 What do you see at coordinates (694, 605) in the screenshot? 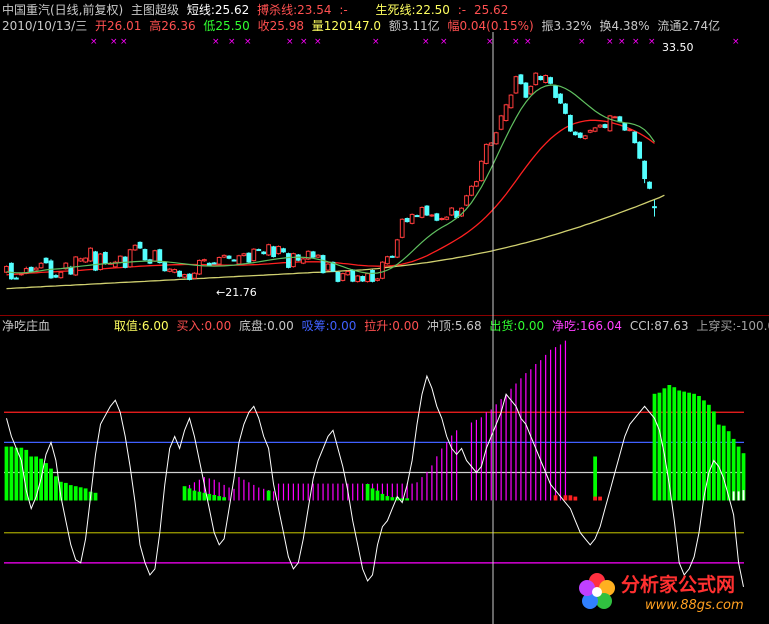
I see `watermark-url: www.88gs.com` at bounding box center [694, 605].